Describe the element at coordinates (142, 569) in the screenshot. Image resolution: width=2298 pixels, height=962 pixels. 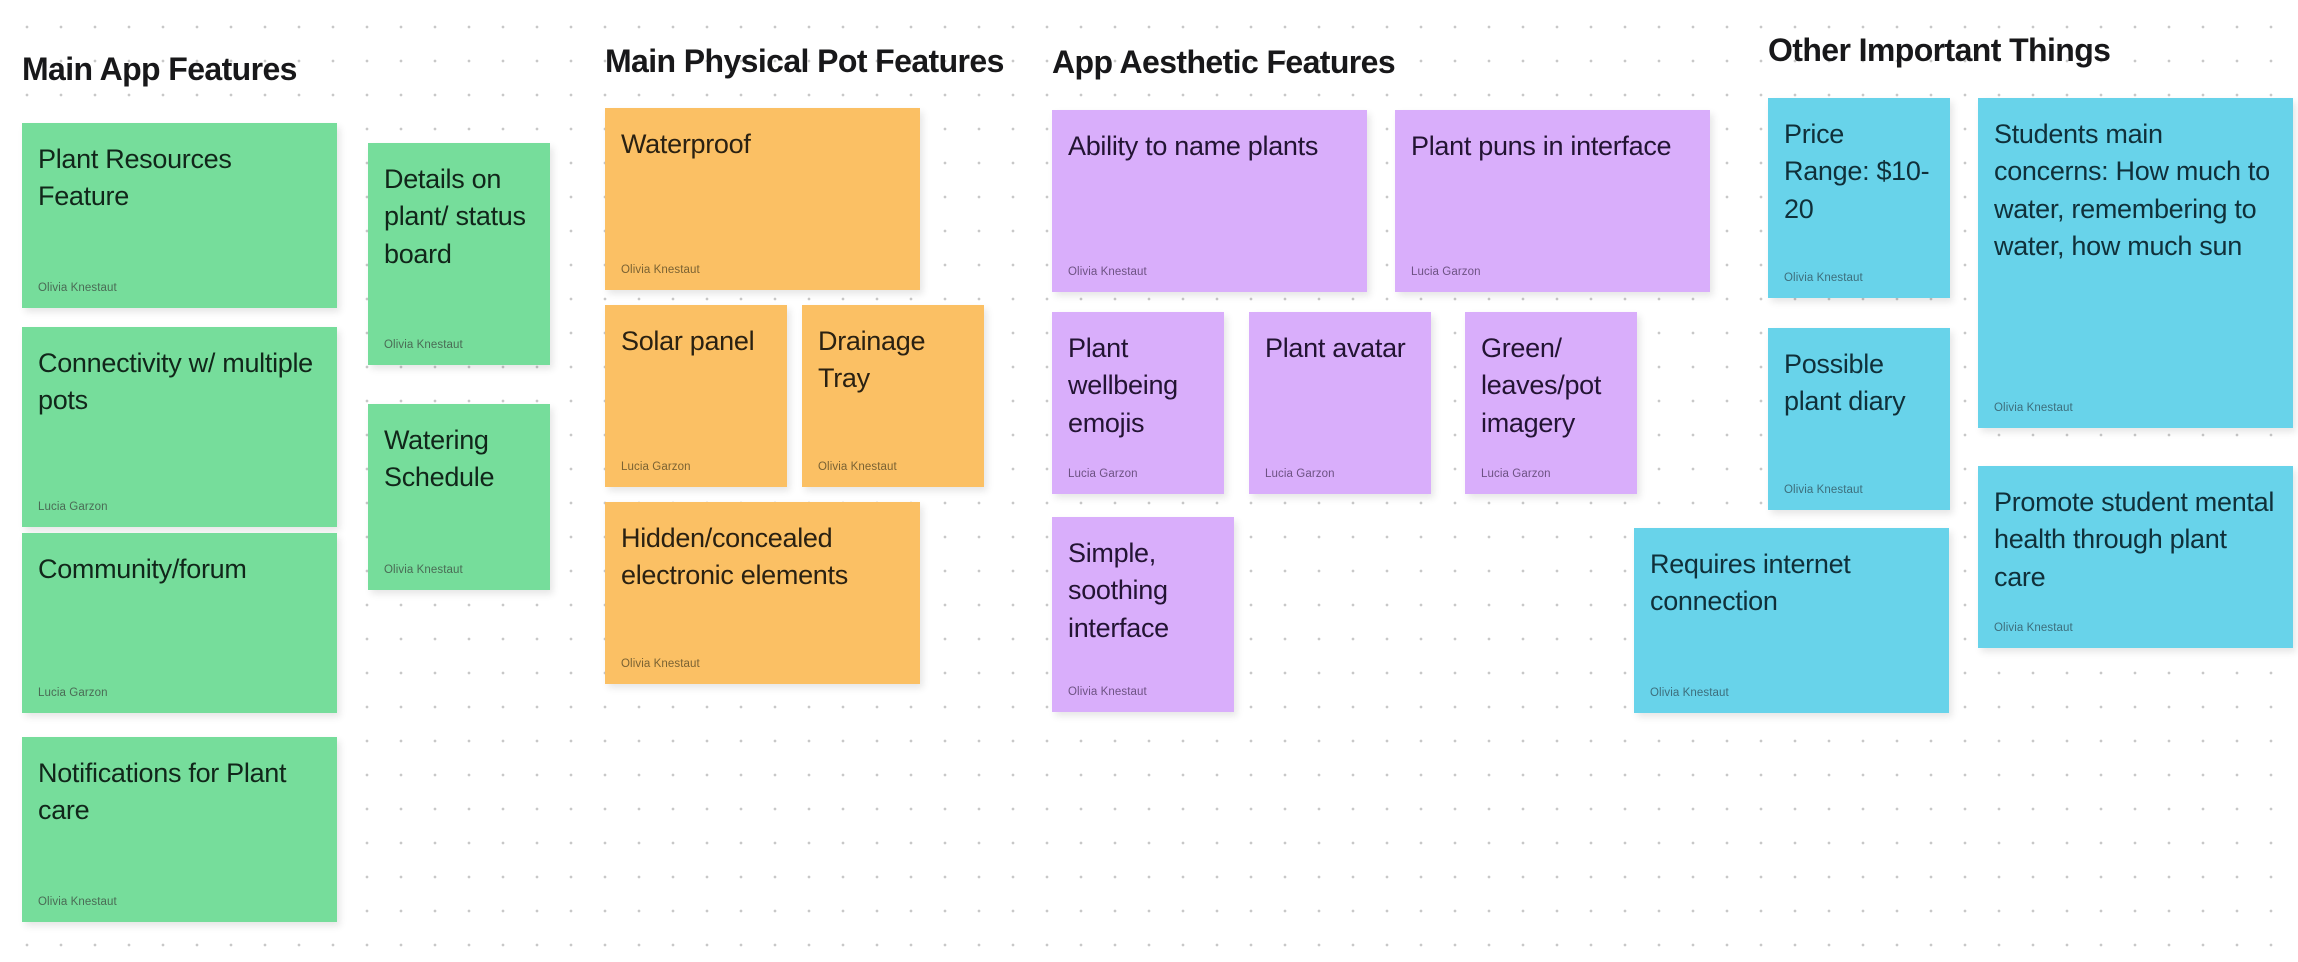
I see `sticky-note-text: Community/forum` at that location.